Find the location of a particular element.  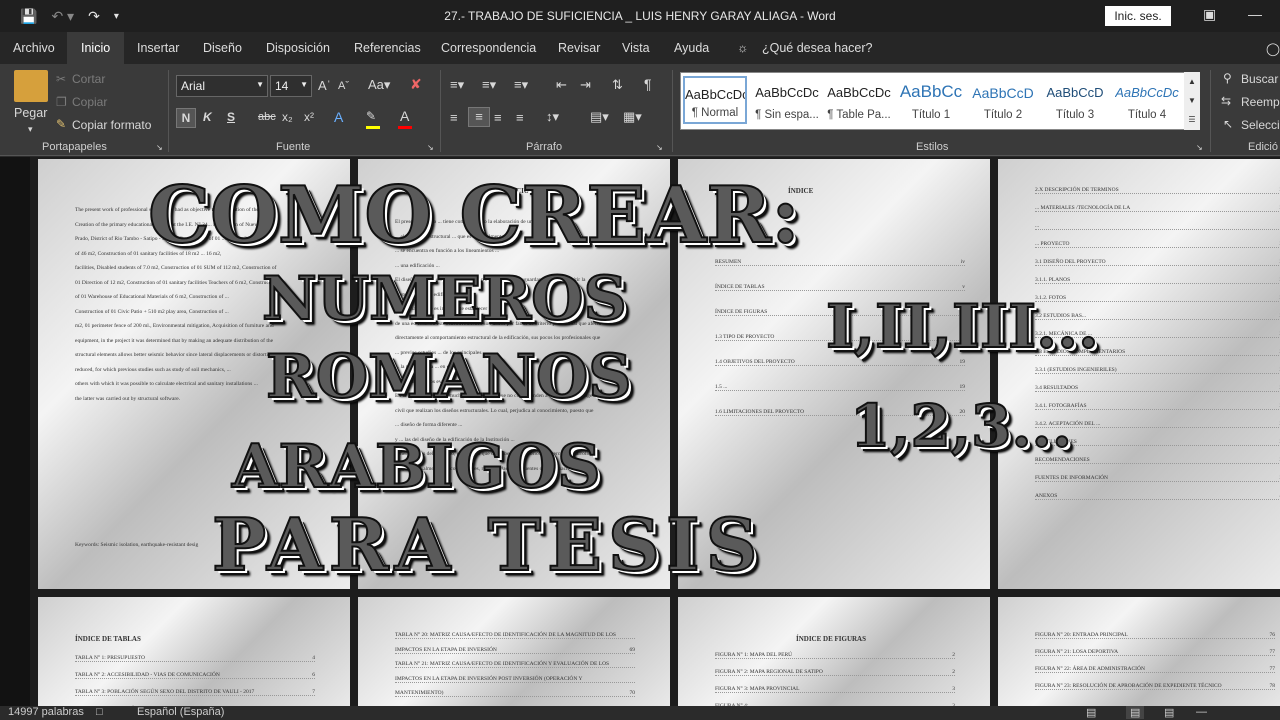

toc-entry: FIGURA N° 22: ÁREA DE ADMINISTRACIÓN 77 is located at coordinates (1155, 669).